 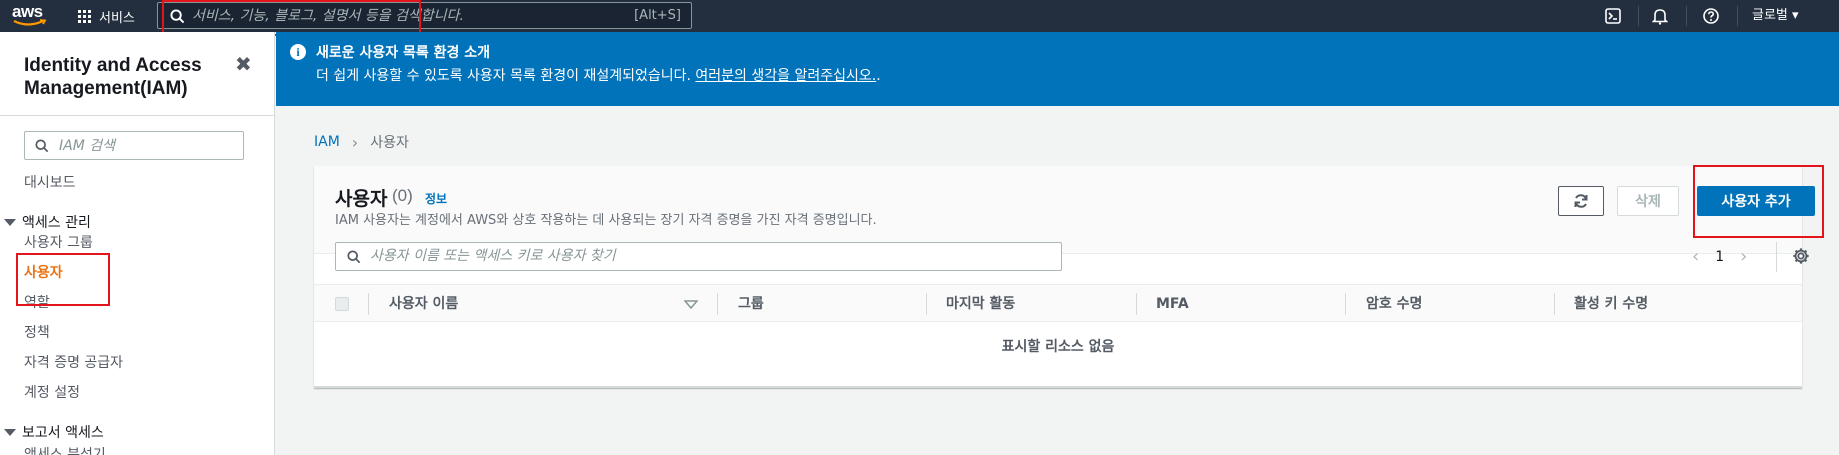 What do you see at coordinates (402, 195) in the screenshot?
I see `user-count: (0)` at bounding box center [402, 195].